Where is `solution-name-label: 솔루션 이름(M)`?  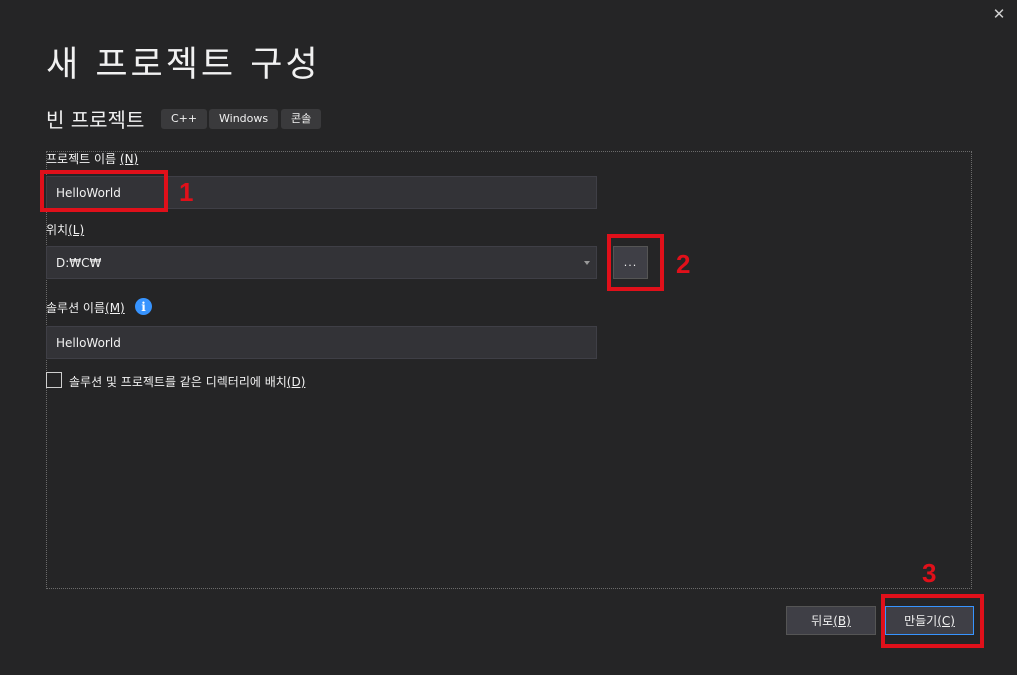 solution-name-label: 솔루션 이름(M) is located at coordinates (85, 308).